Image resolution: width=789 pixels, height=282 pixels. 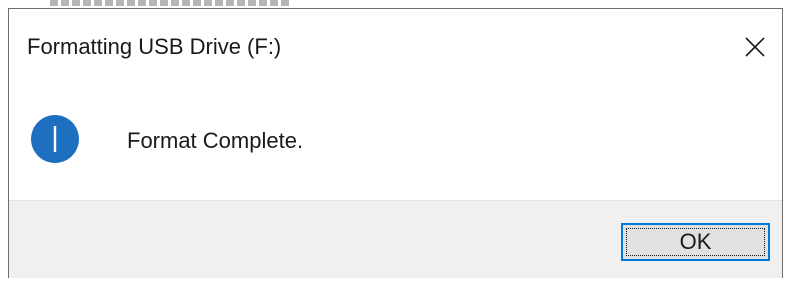 What do you see at coordinates (170, 3) in the screenshot?
I see `background-window-fragment` at bounding box center [170, 3].